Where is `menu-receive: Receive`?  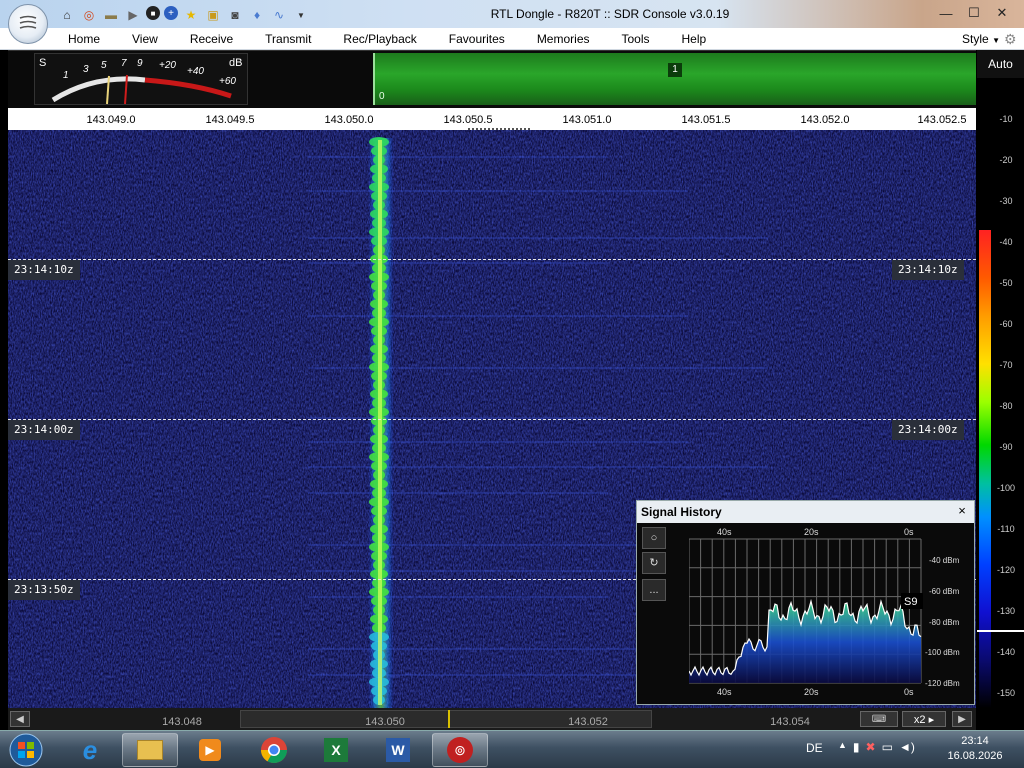
menu-receive: Receive is located at coordinates (211, 39).